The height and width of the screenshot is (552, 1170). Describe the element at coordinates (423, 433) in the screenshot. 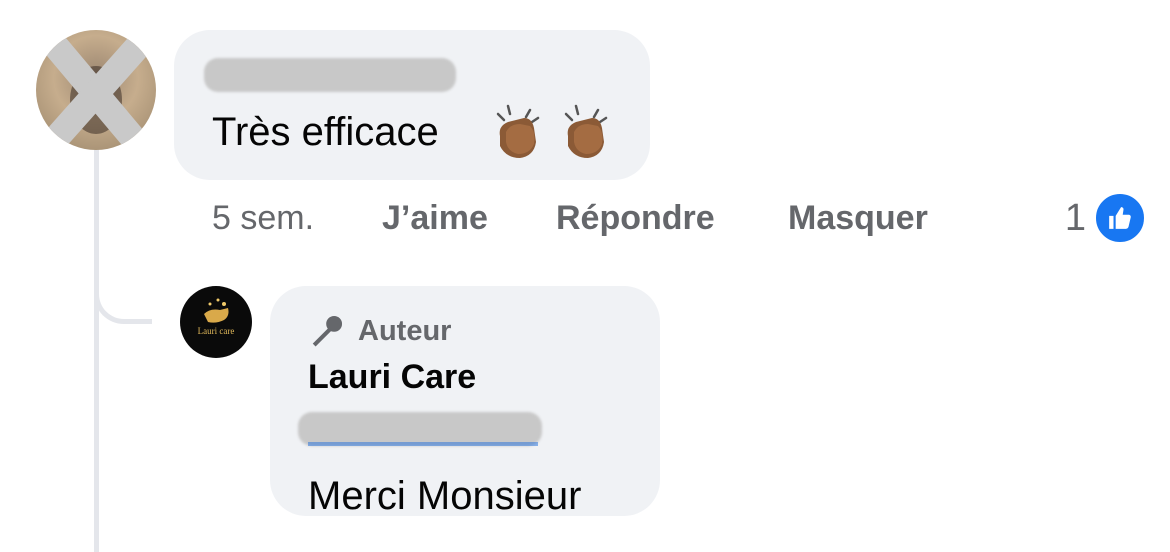

I see `mention-remnant` at that location.